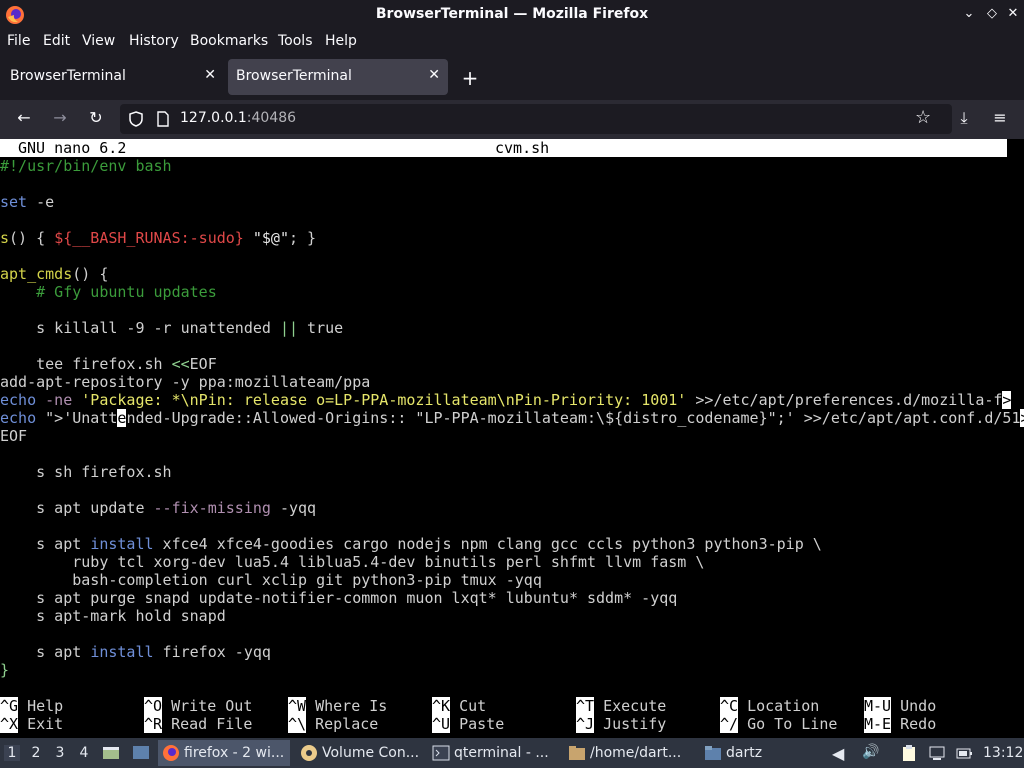 This screenshot has width=1024, height=768. Describe the element at coordinates (171, 328) in the screenshot. I see `editor-line: s killall -9 -r unattended || true` at that location.